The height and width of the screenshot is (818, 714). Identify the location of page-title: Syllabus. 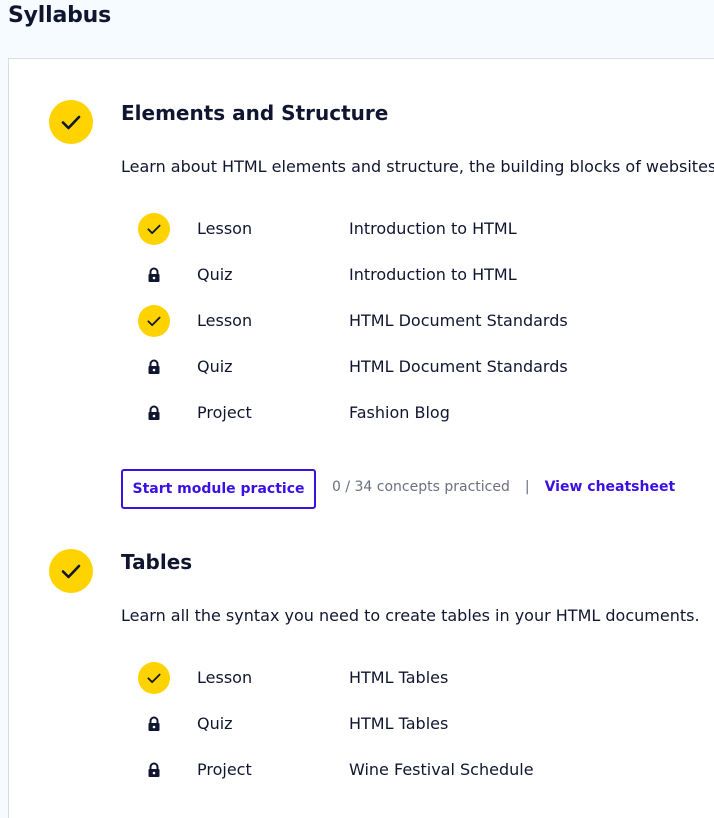
(60, 15).